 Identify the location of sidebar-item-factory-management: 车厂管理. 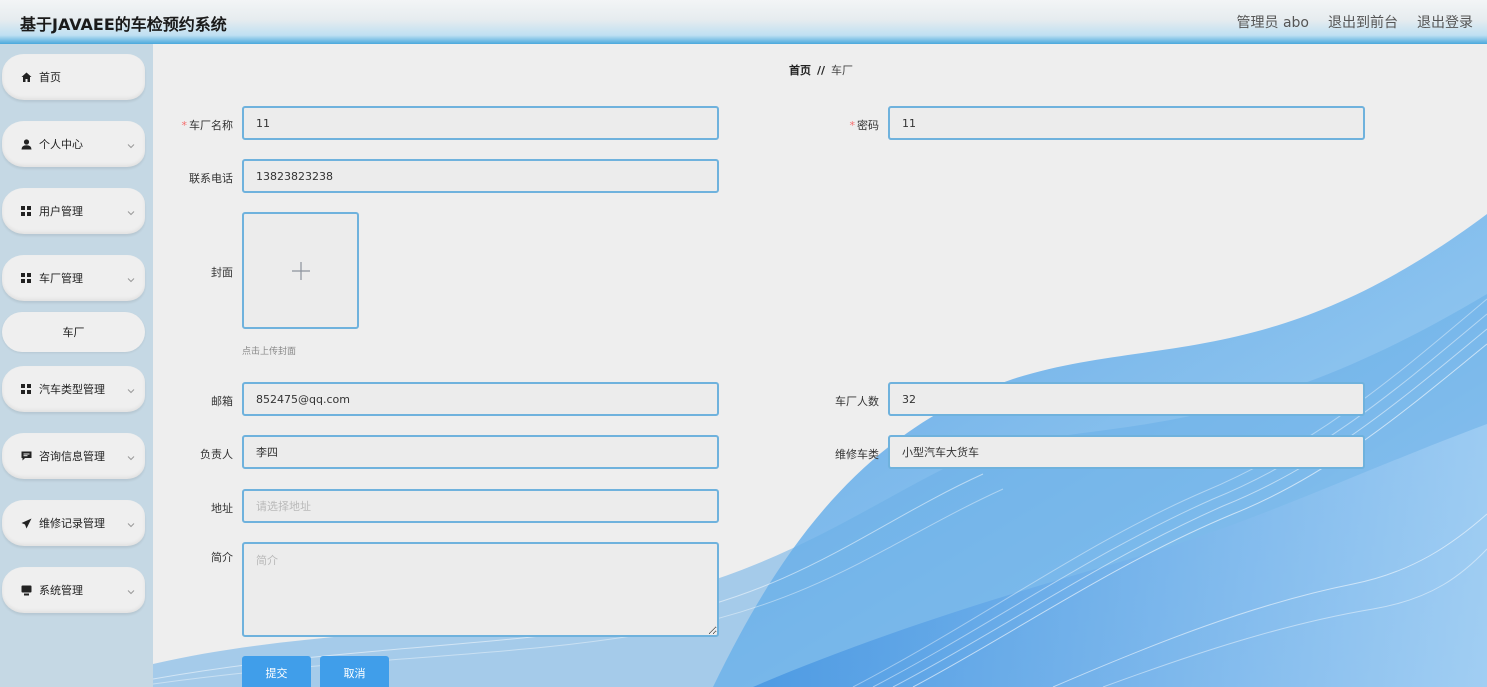
(73, 278).